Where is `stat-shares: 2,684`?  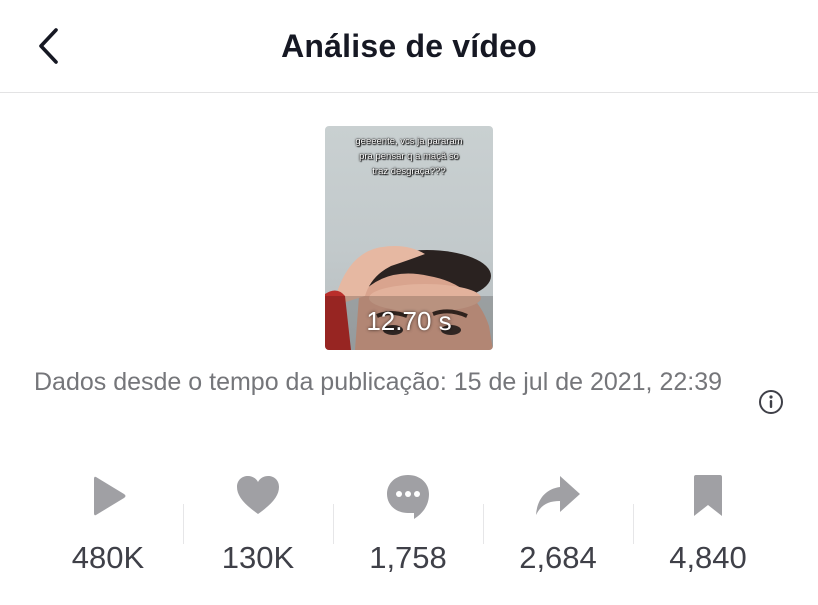
stat-shares: 2,684 is located at coordinates (558, 530).